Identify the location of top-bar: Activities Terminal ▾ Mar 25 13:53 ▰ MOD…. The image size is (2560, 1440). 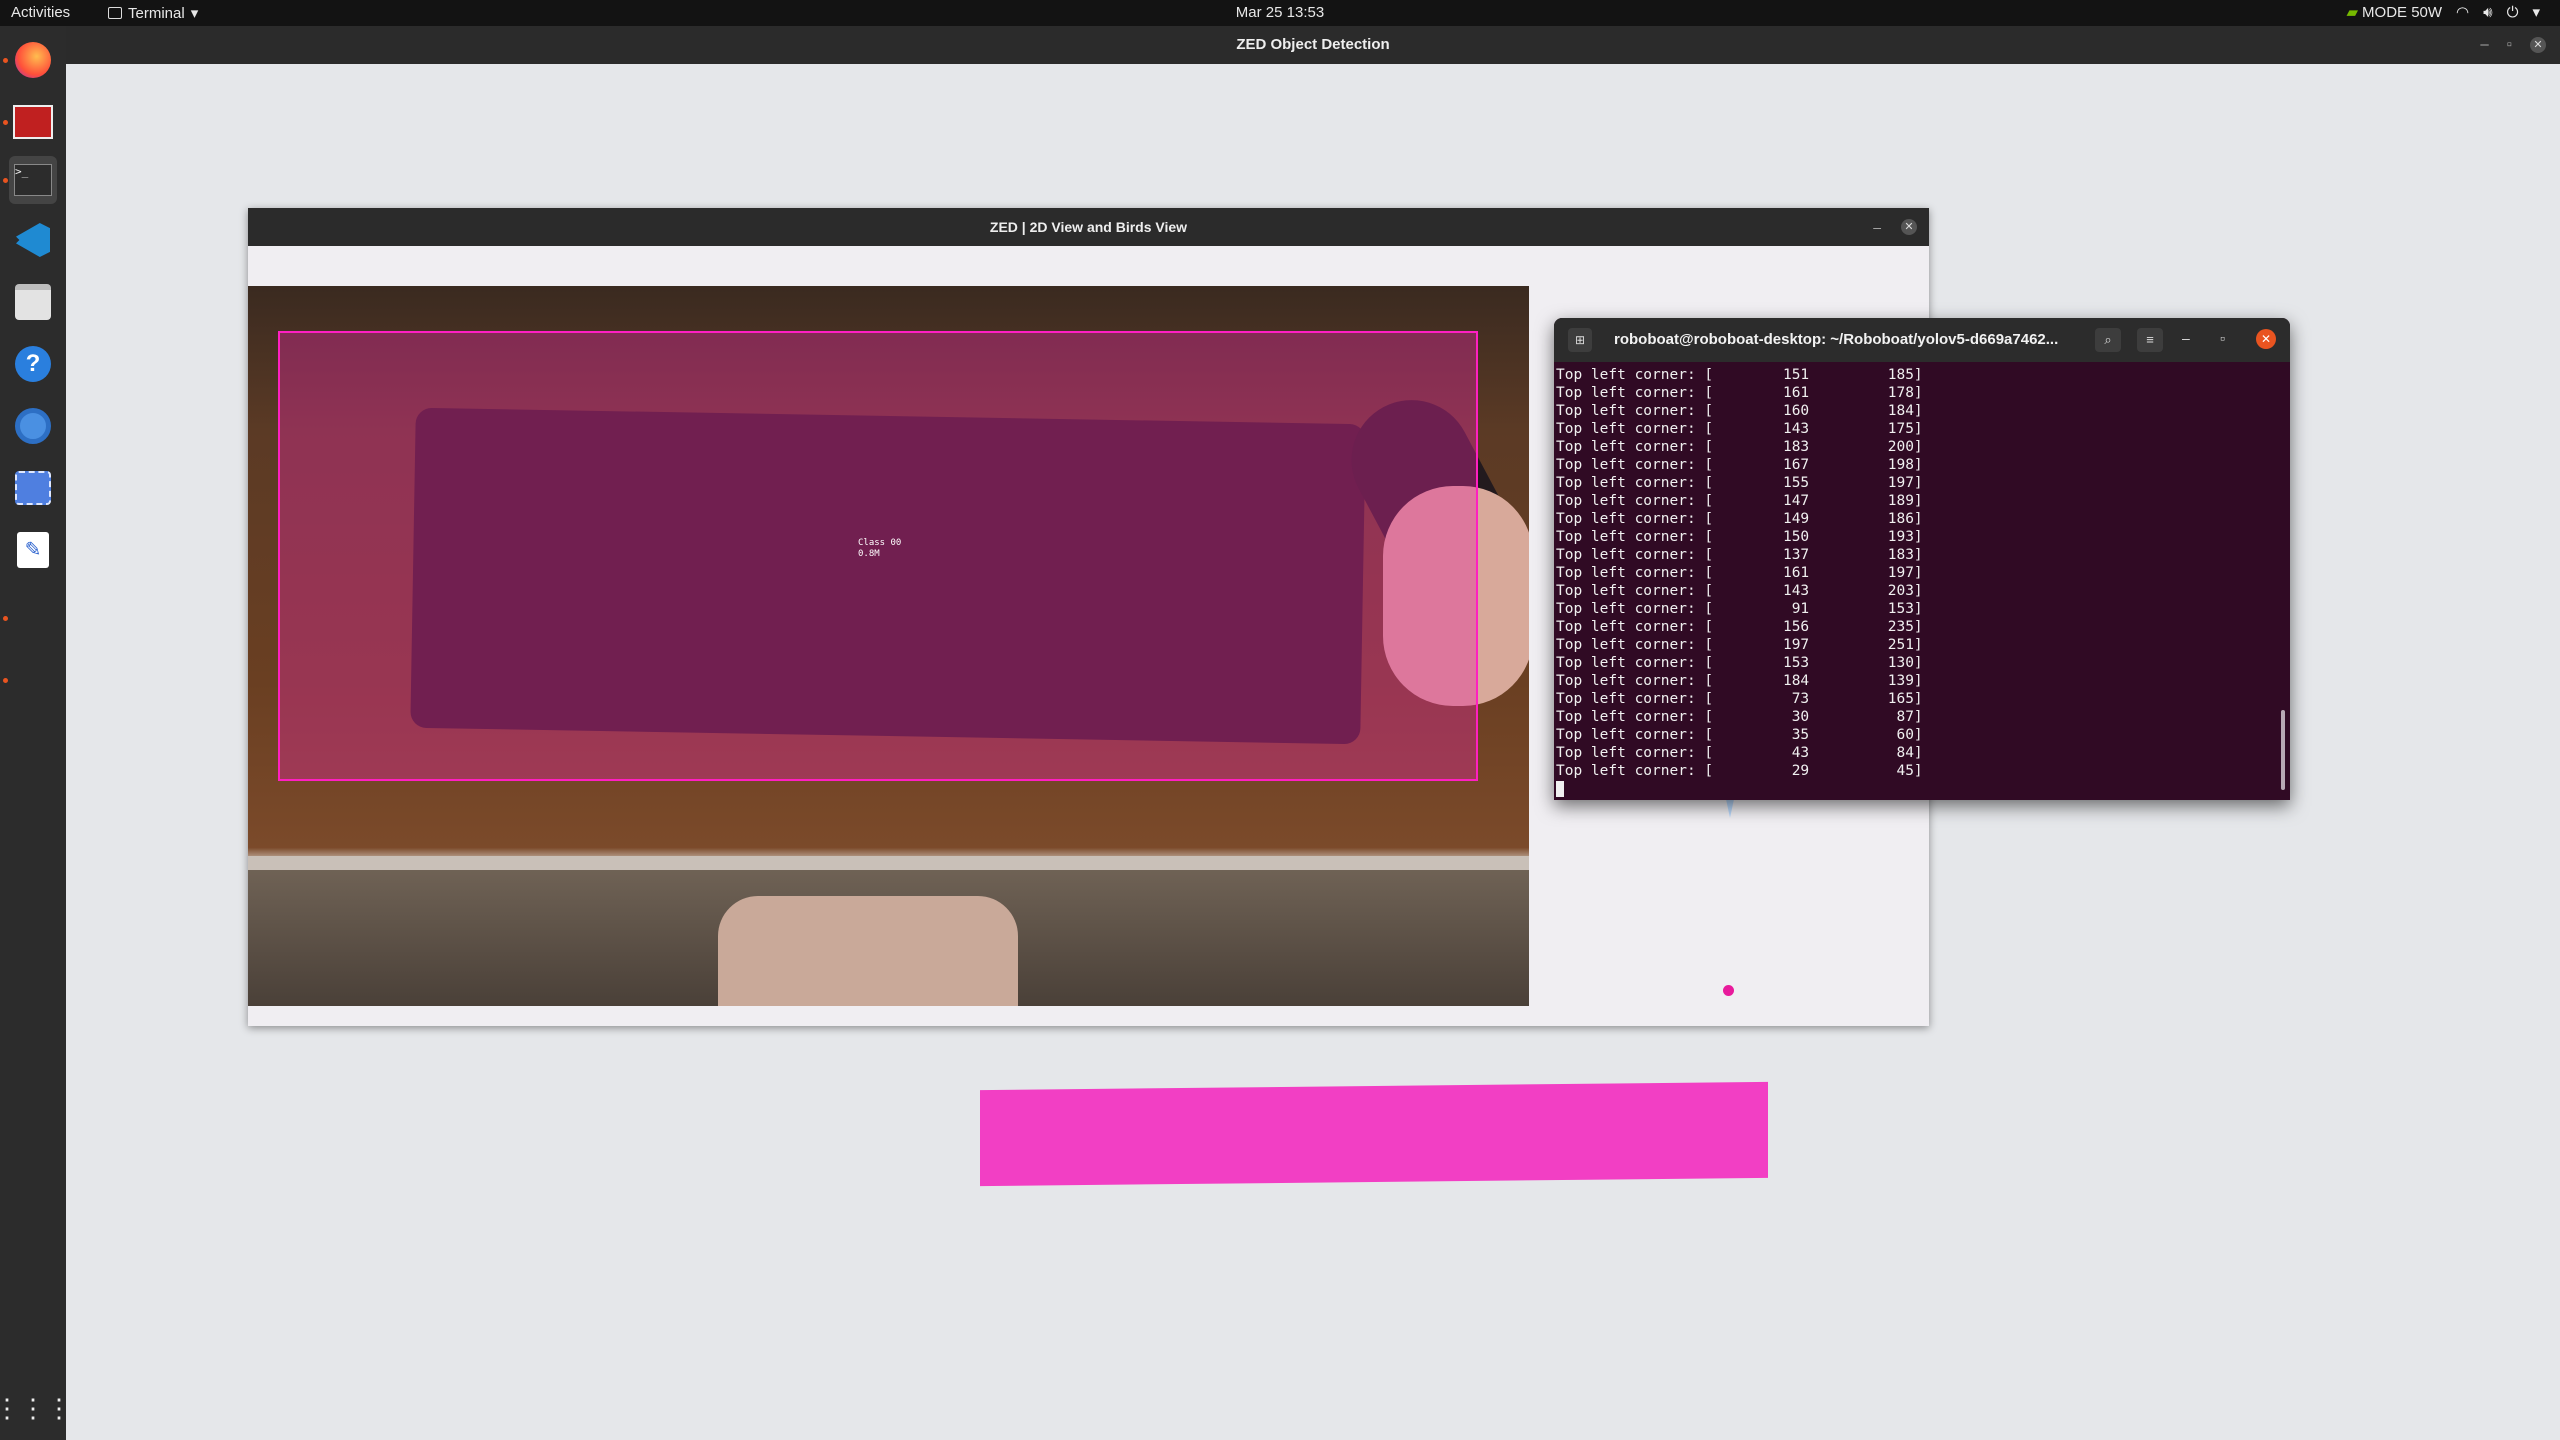
(1280, 13).